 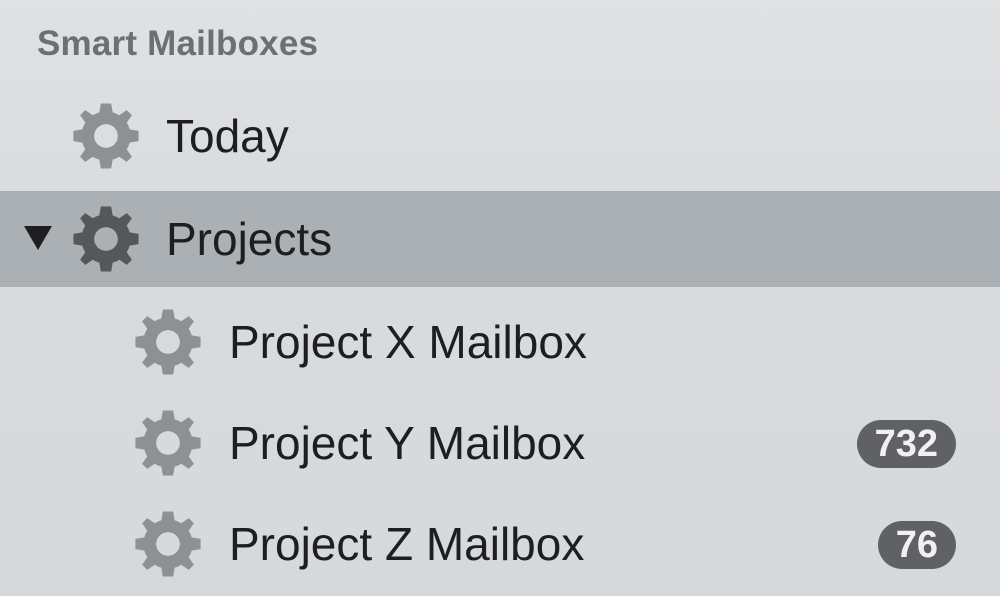 I want to click on unread-count-badge: 732, so click(x=906, y=444).